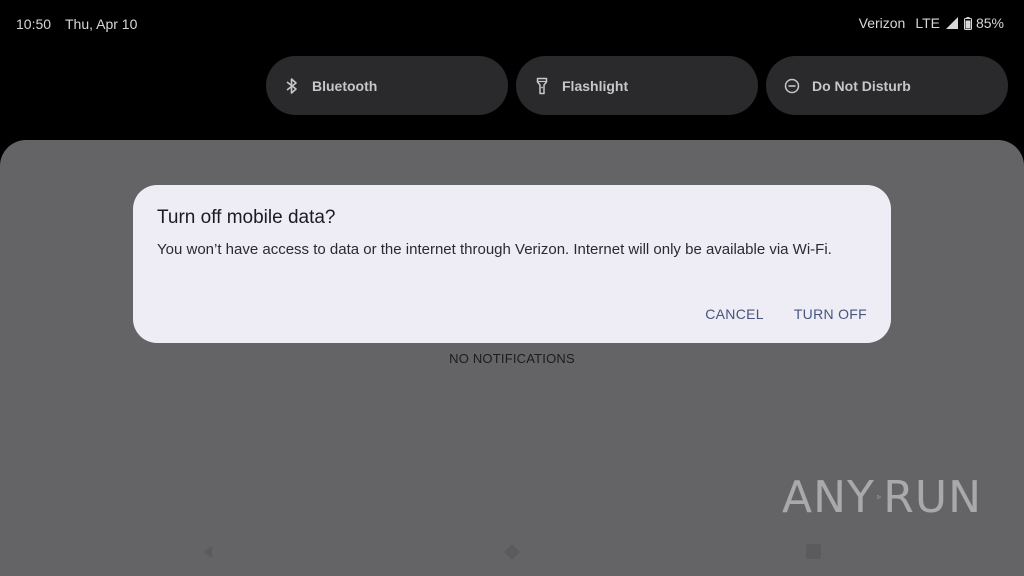 The height and width of the screenshot is (576, 1024). What do you see at coordinates (542, 86) in the screenshot?
I see `flashlight-icon` at bounding box center [542, 86].